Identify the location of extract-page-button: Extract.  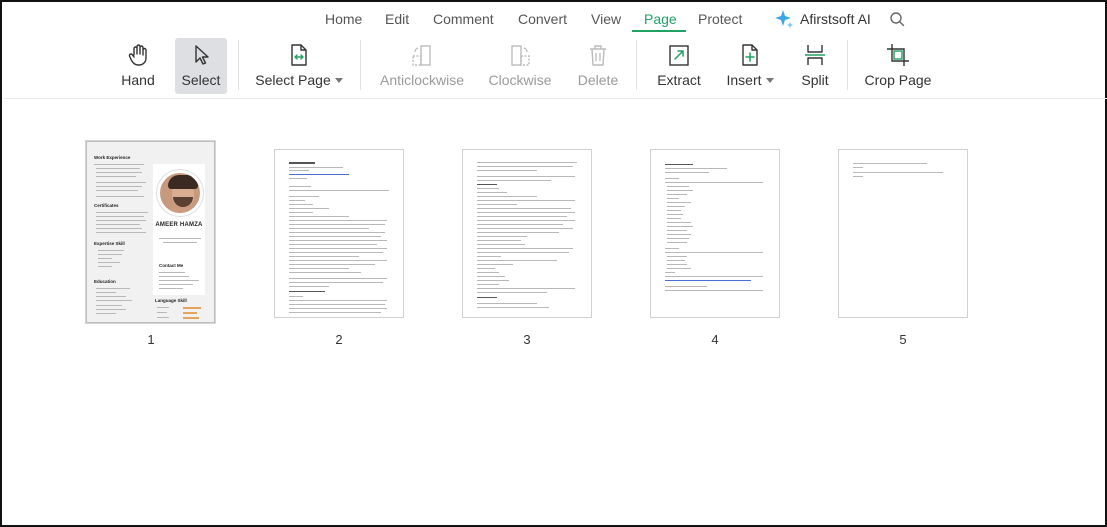
(679, 66).